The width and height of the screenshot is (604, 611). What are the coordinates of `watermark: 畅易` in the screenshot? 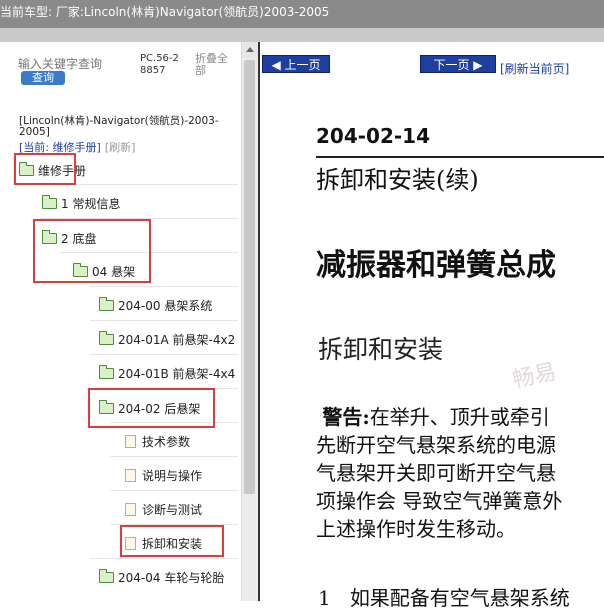 It's located at (534, 376).